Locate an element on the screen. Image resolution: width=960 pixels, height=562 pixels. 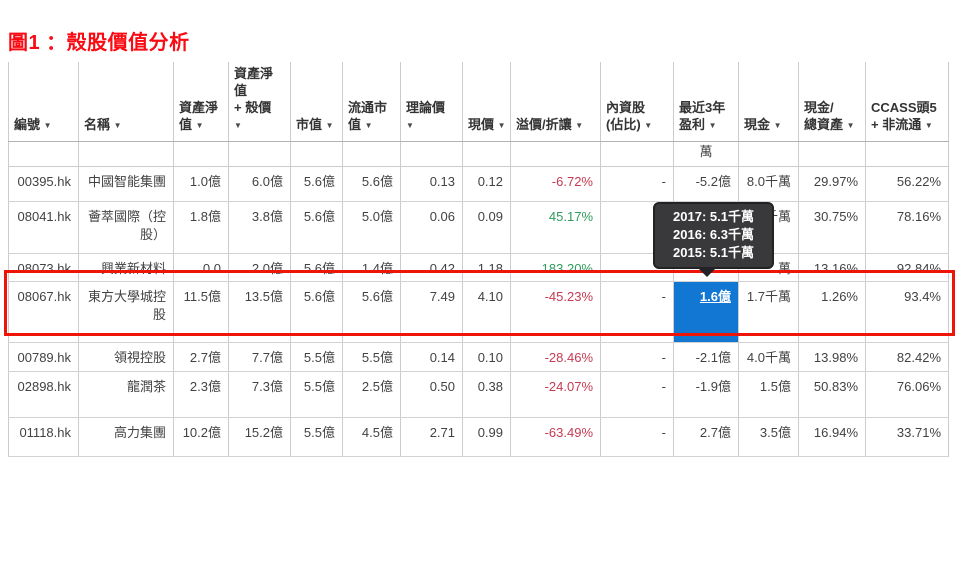
column-header-domestic: 內資股 (佔比) ▼ is located at coordinates (637, 102).